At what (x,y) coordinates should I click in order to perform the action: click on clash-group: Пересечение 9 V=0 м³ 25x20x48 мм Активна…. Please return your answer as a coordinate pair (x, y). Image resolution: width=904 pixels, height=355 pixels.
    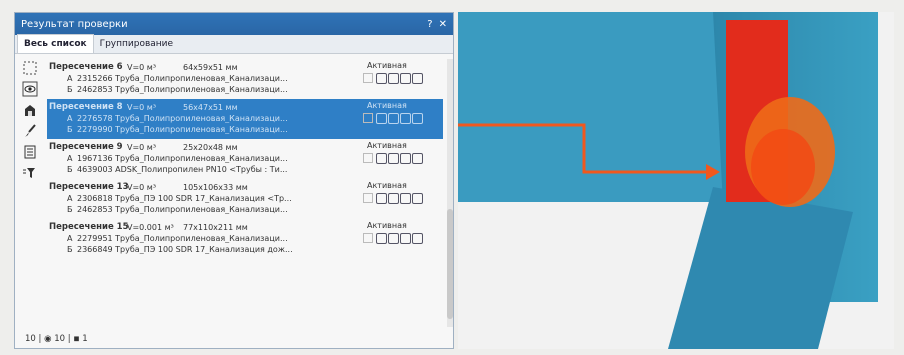
    Looking at the image, I should click on (245, 159).